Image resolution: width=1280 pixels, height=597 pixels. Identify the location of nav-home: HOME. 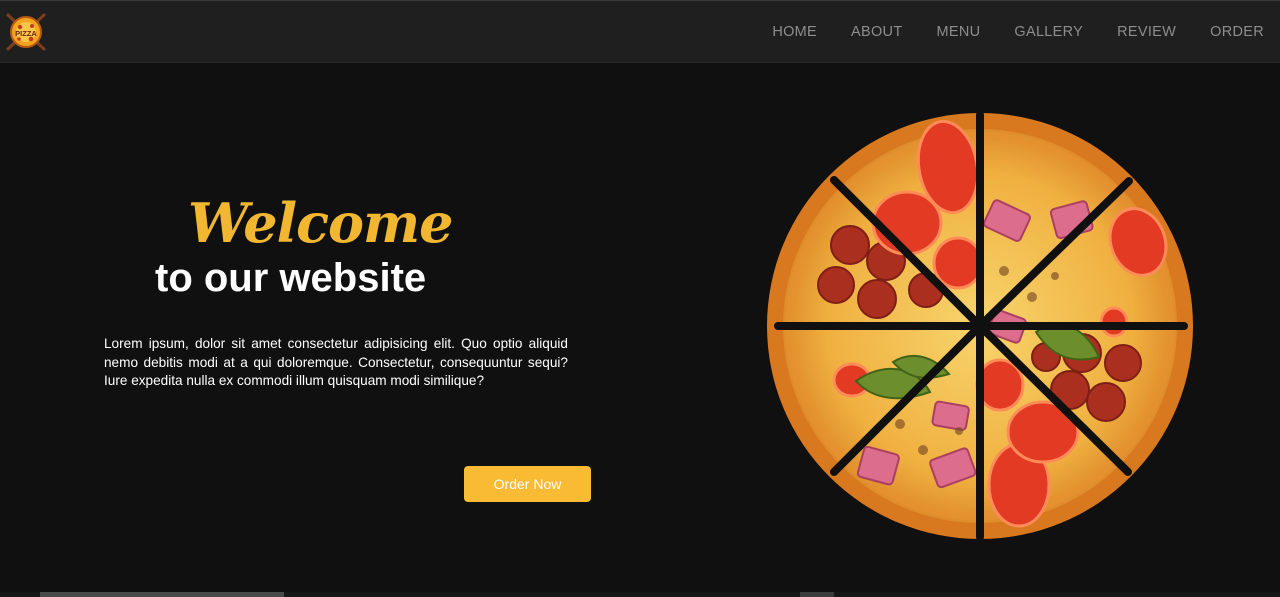
(794, 32).